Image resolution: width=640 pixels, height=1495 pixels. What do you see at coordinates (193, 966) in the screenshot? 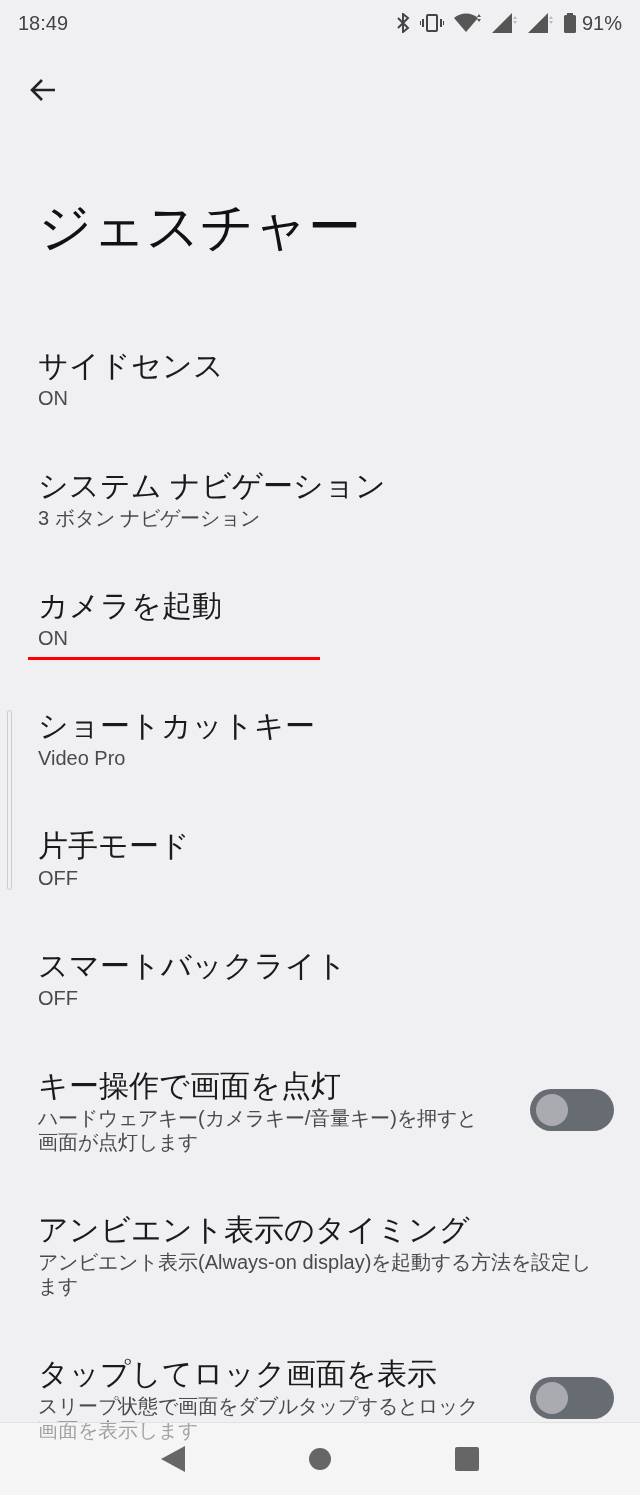
I see `setting-title: スマートバックライト` at bounding box center [193, 966].